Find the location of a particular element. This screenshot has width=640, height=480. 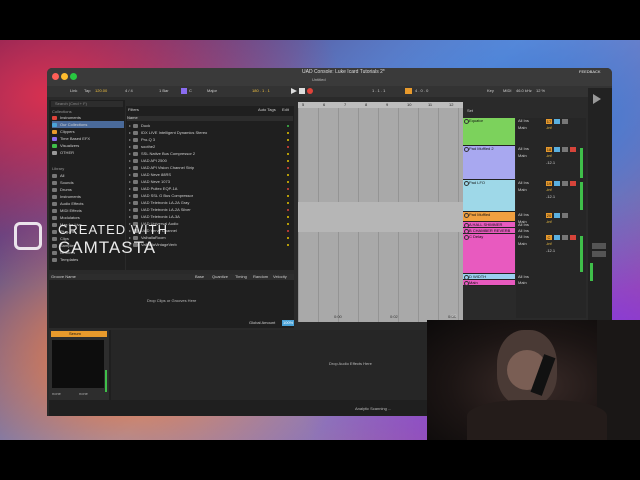

search-input: Search (Cmd + F) is located at coordinates (87, 104).